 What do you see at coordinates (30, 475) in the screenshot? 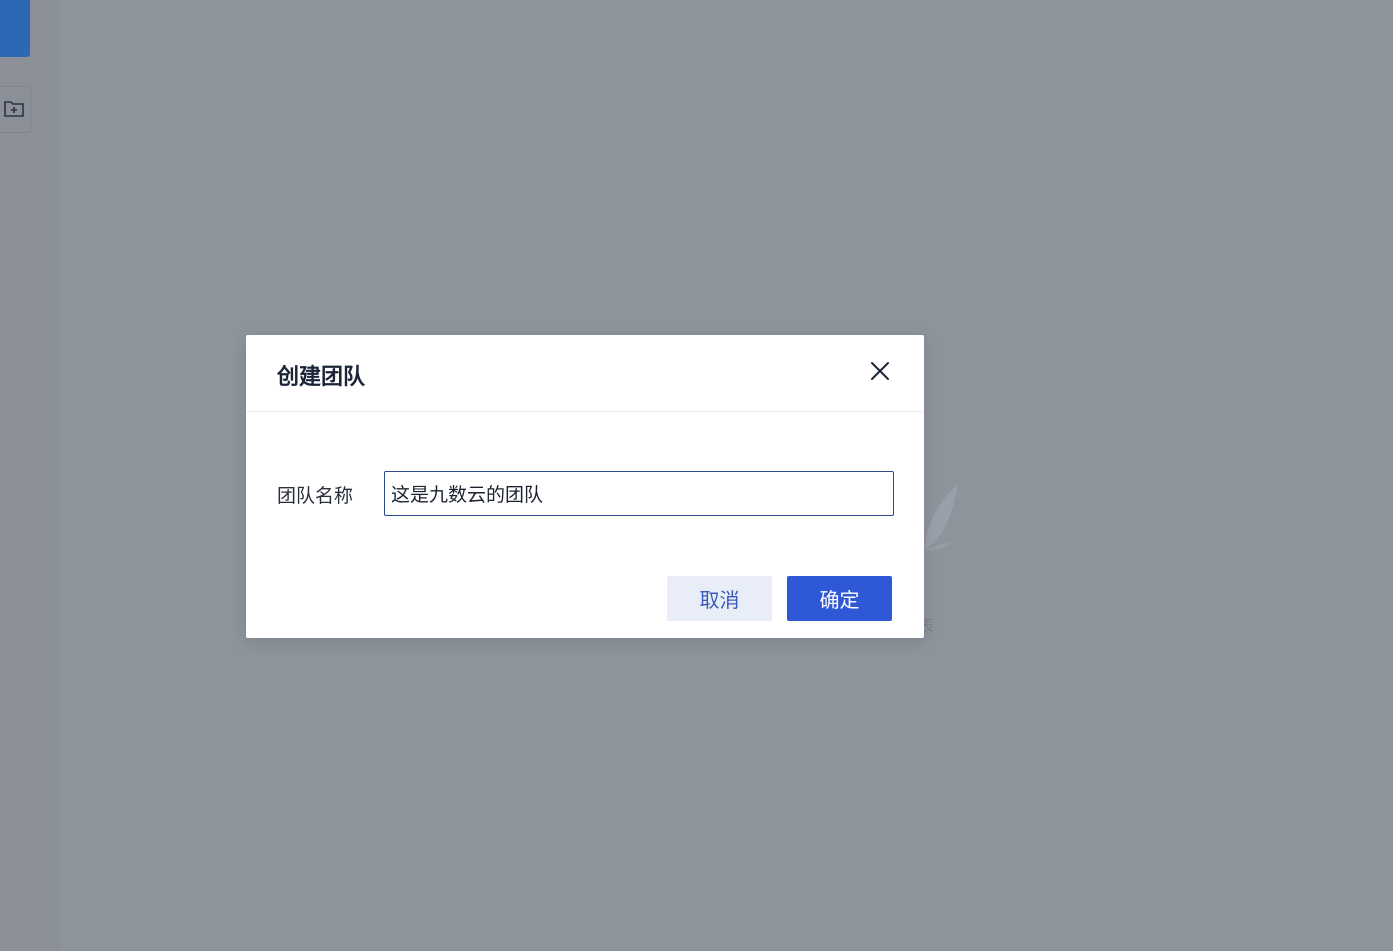
I see `sidebar` at bounding box center [30, 475].